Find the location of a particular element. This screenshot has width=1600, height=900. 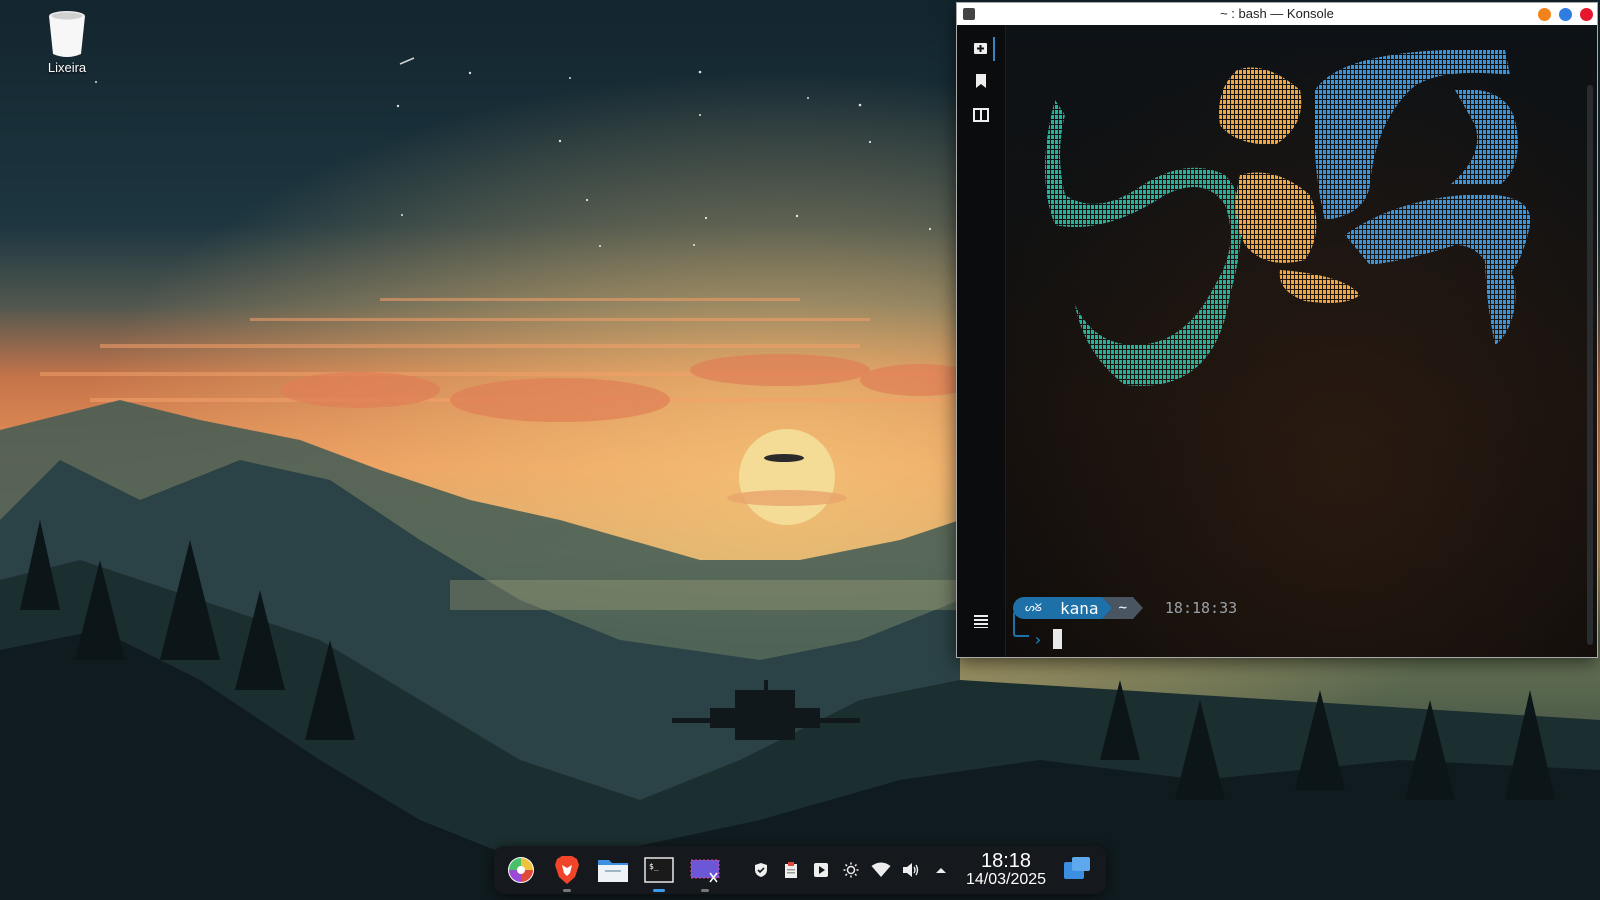

tray-network is located at coordinates (881, 870).